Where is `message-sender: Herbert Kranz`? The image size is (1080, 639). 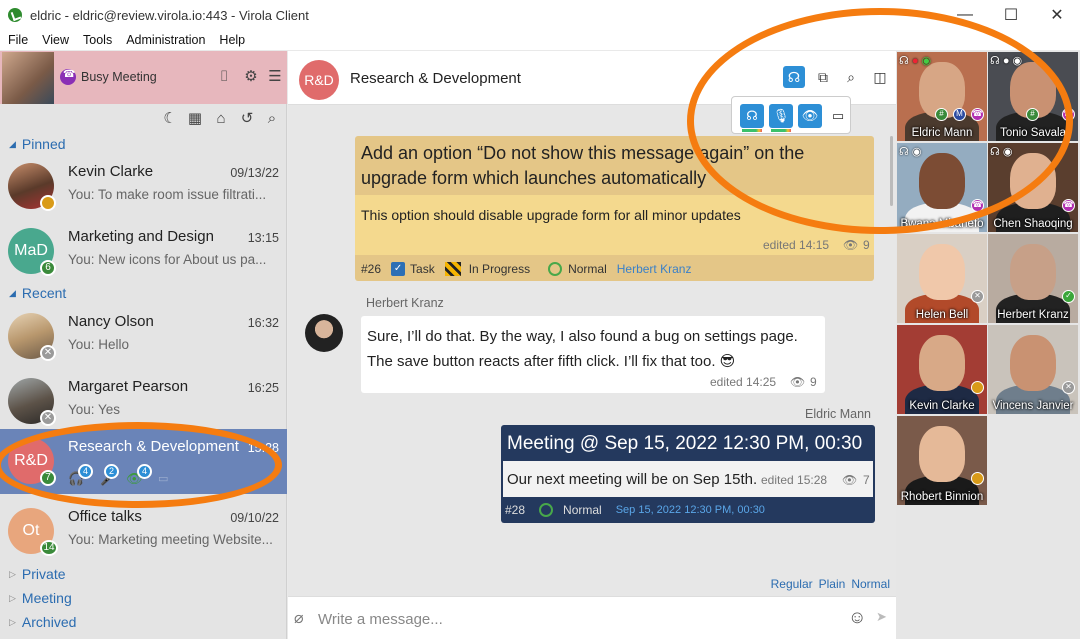 message-sender: Herbert Kranz is located at coordinates (405, 303).